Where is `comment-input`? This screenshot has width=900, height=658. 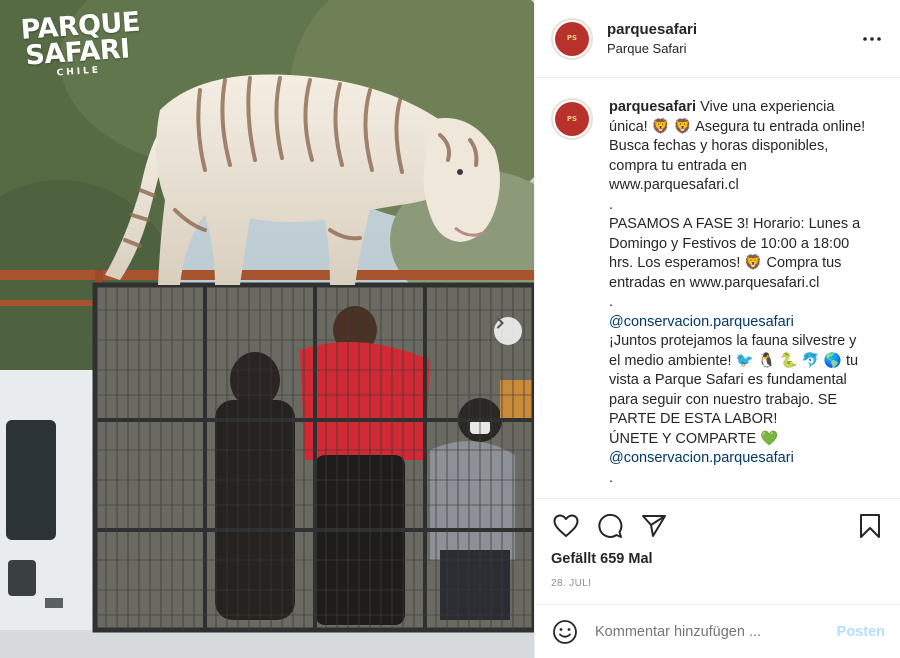
comment-input is located at coordinates (716, 631).